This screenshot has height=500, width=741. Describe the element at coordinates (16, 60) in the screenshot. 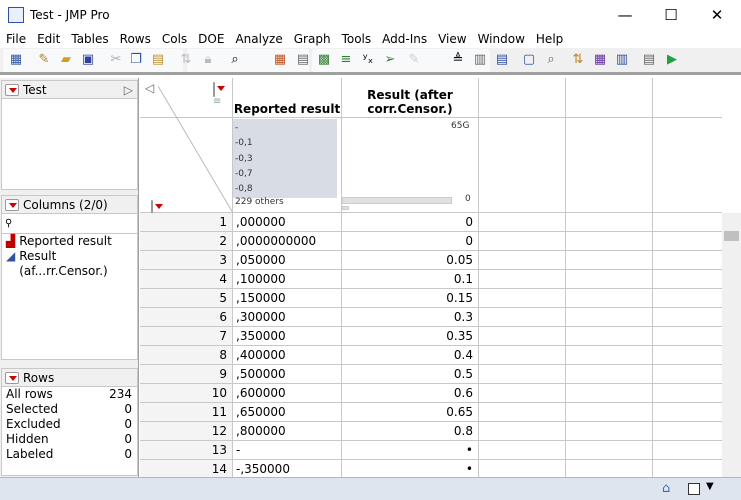

I see `new-table-icon: ▦` at that location.